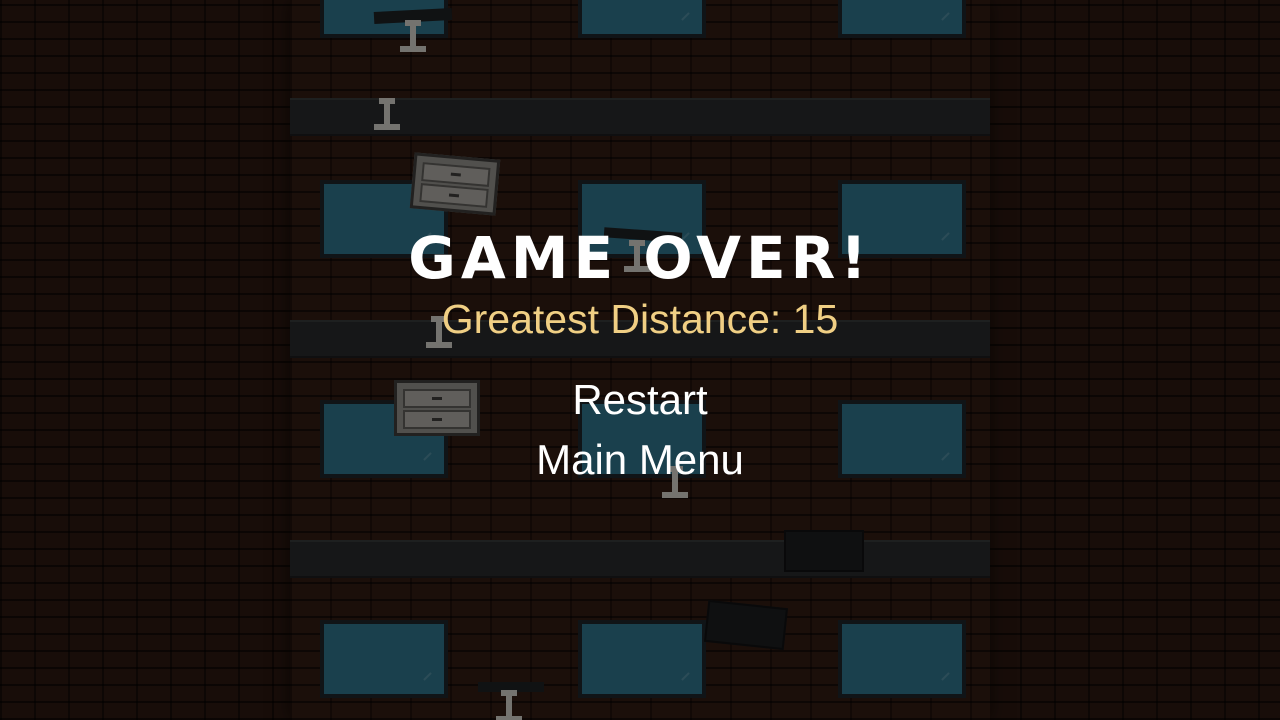 This screenshot has height=720, width=1280. What do you see at coordinates (640, 319) in the screenshot?
I see `greatest-distance-label: Greatest Distance: 15` at bounding box center [640, 319].